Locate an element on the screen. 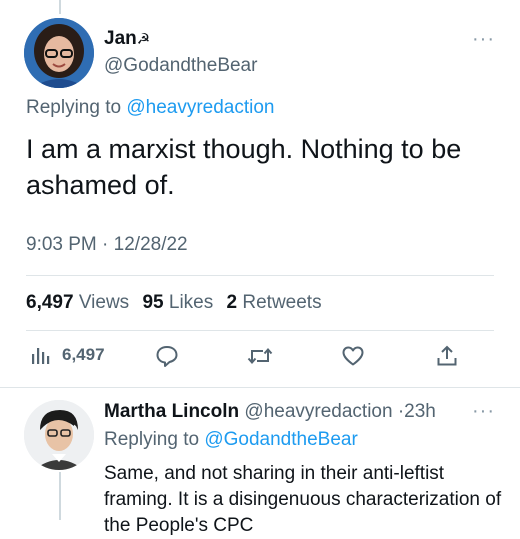  tweet-actions: 6,497 is located at coordinates (260, 360).